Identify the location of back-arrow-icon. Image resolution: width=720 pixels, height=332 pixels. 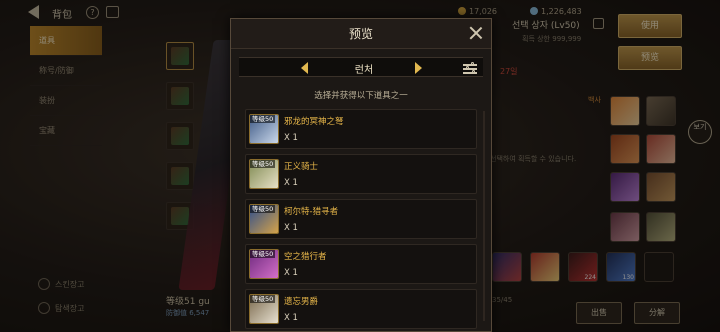
(33, 12).